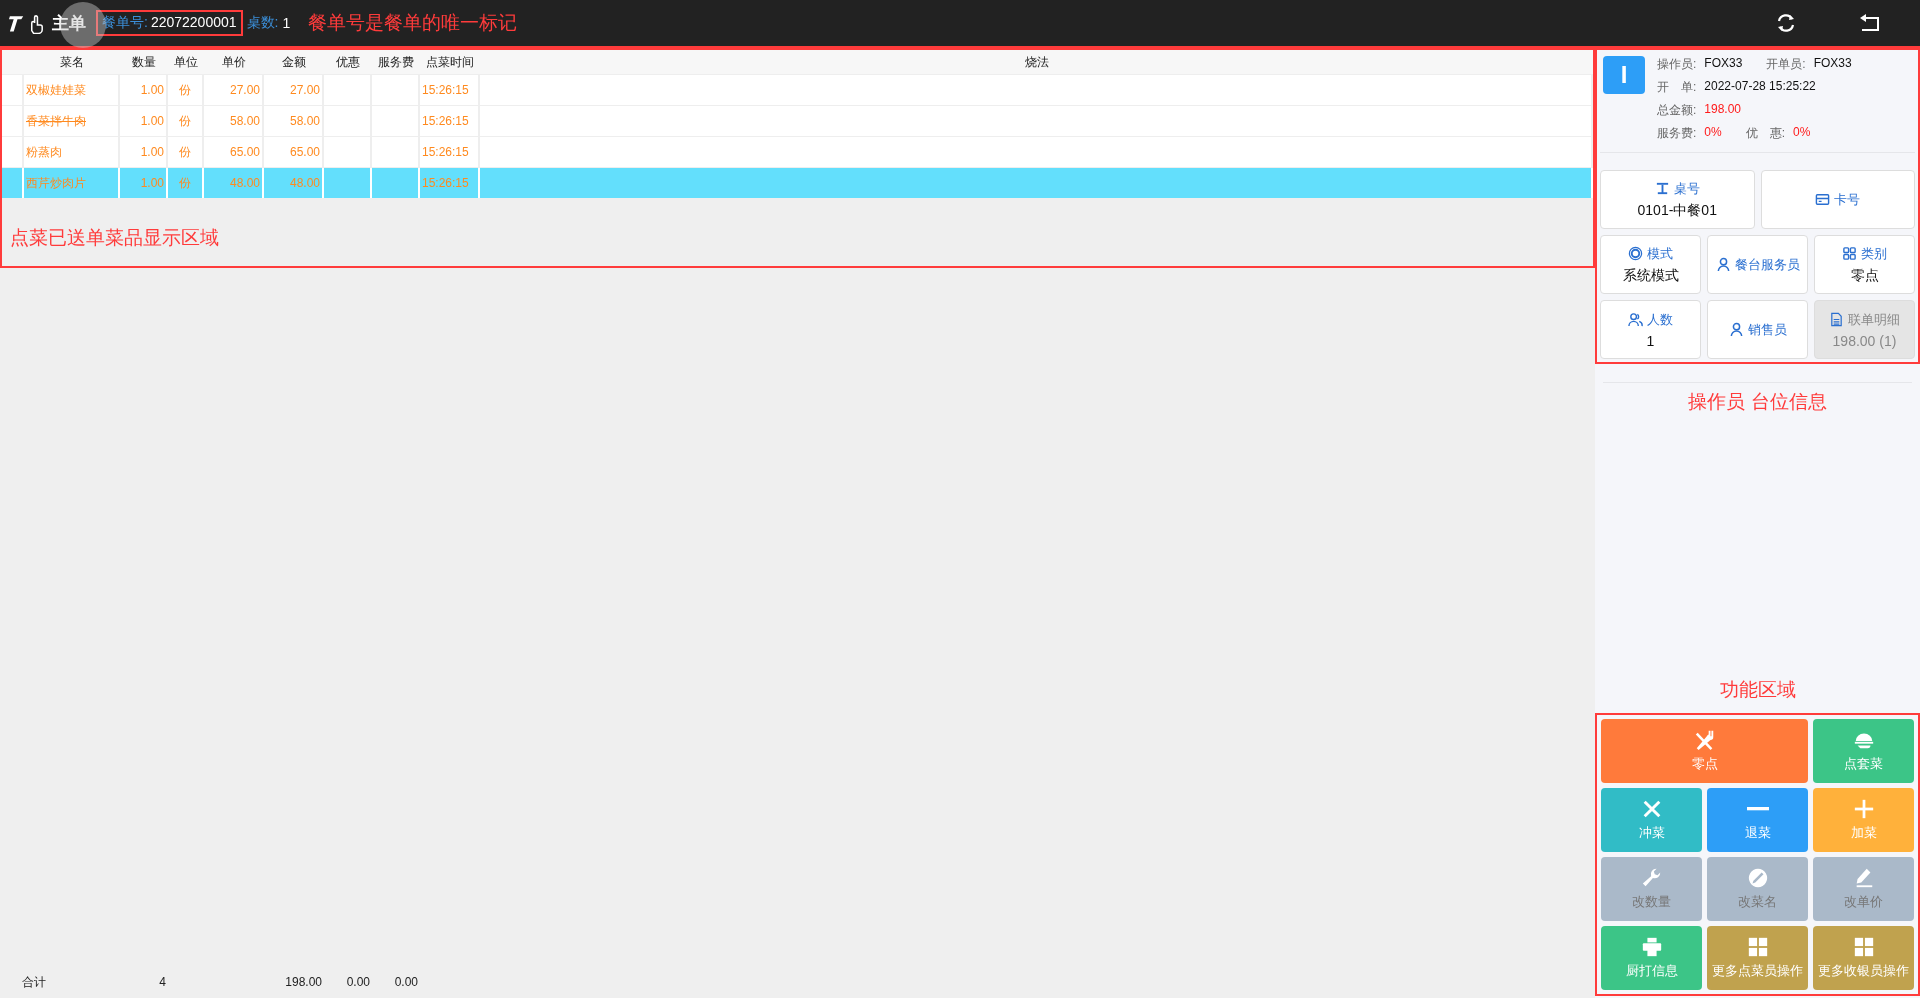 This screenshot has height=998, width=1920. What do you see at coordinates (162, 982) in the screenshot?
I see `totals-quantity: 4` at bounding box center [162, 982].